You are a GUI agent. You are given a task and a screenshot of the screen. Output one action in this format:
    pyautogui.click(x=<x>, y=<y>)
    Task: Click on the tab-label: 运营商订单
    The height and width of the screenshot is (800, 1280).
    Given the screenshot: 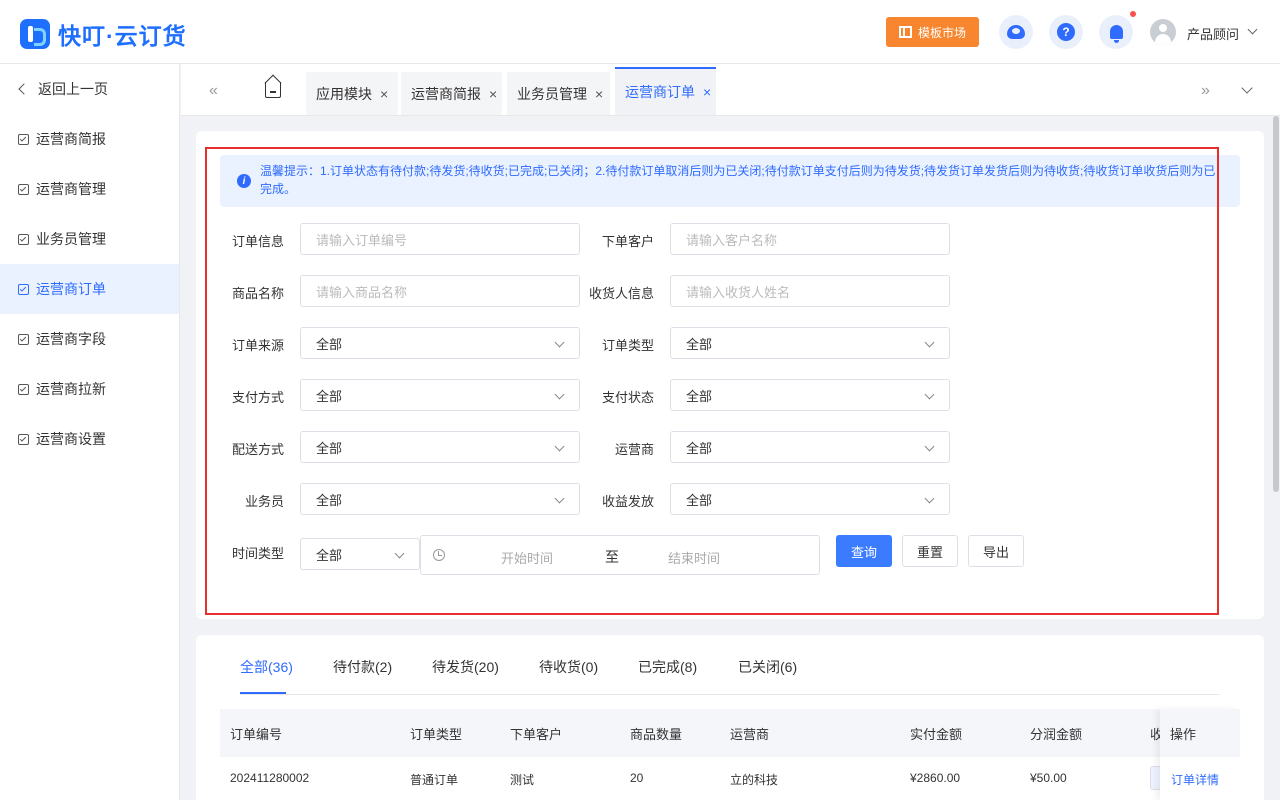 What is the action you would take?
    pyautogui.click(x=660, y=92)
    